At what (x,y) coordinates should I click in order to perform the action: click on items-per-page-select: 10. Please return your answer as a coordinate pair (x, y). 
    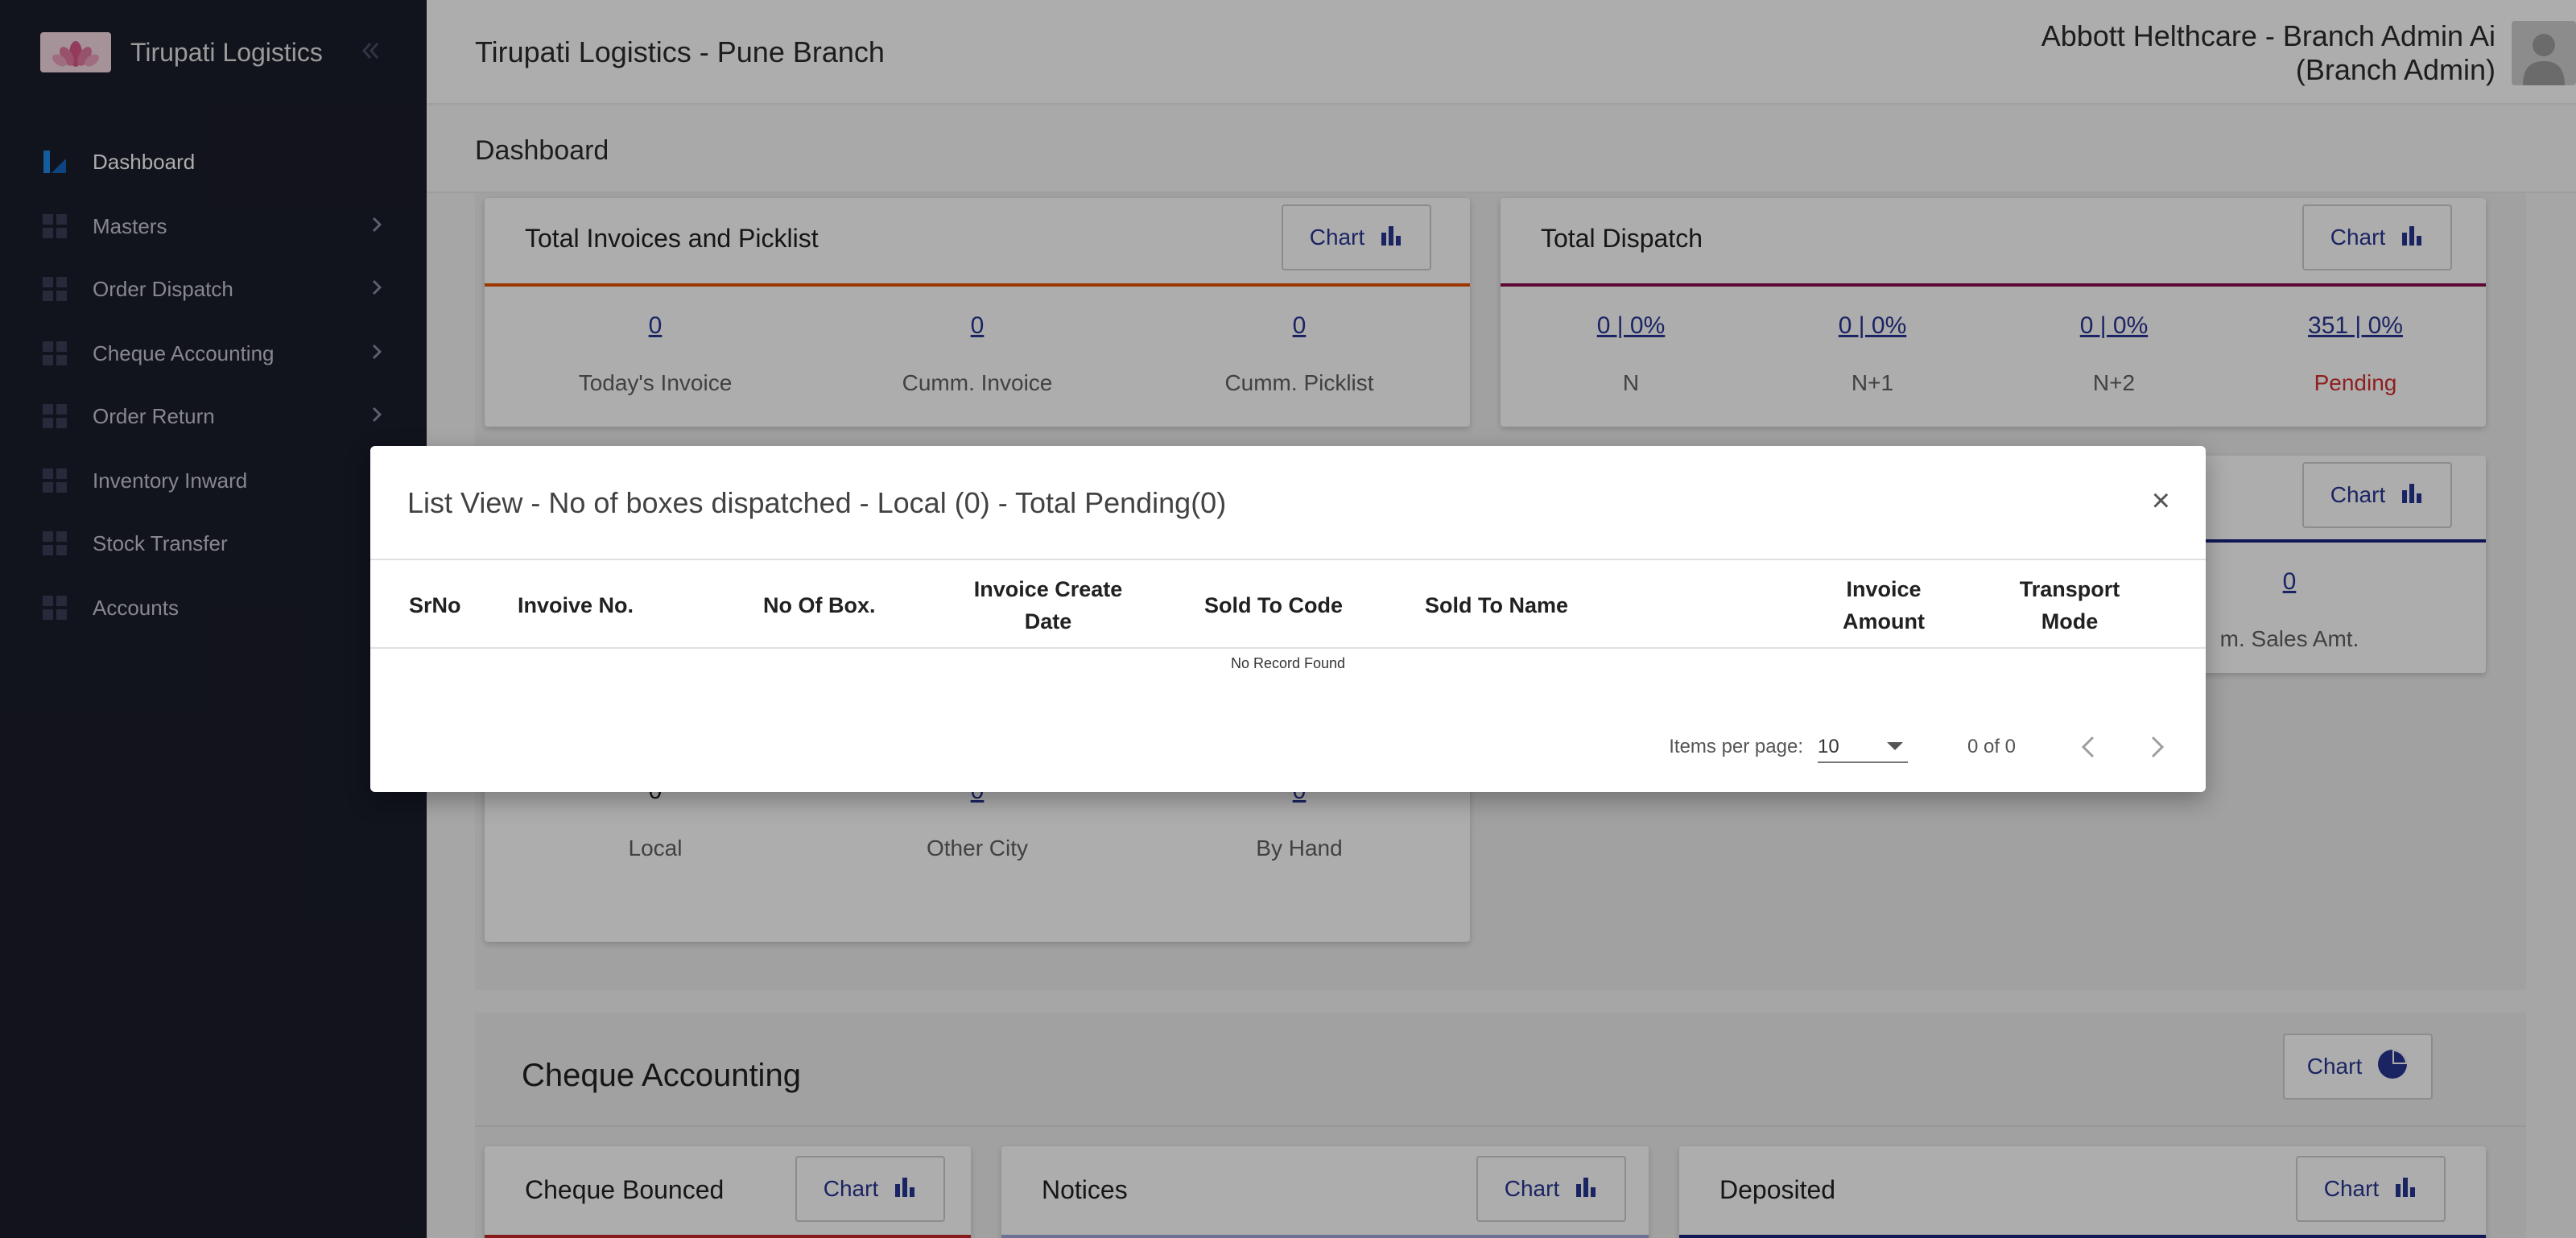
    Looking at the image, I should click on (1863, 747).